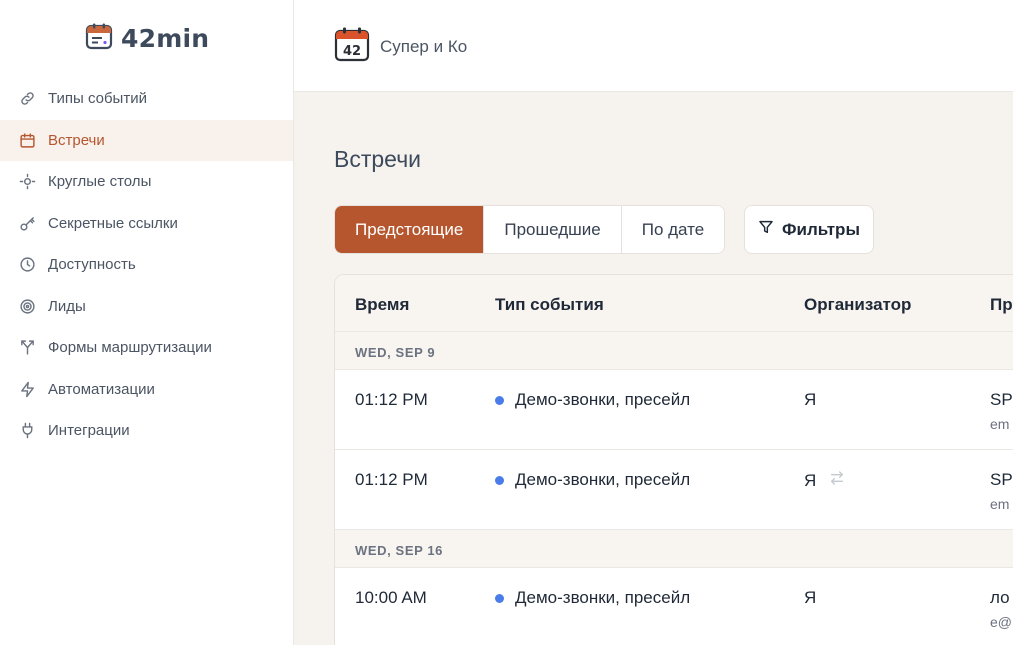 This screenshot has height=645, width=1013. Describe the element at coordinates (100, 182) in the screenshot. I see `sidebar-item-label: Круглые столы` at that location.